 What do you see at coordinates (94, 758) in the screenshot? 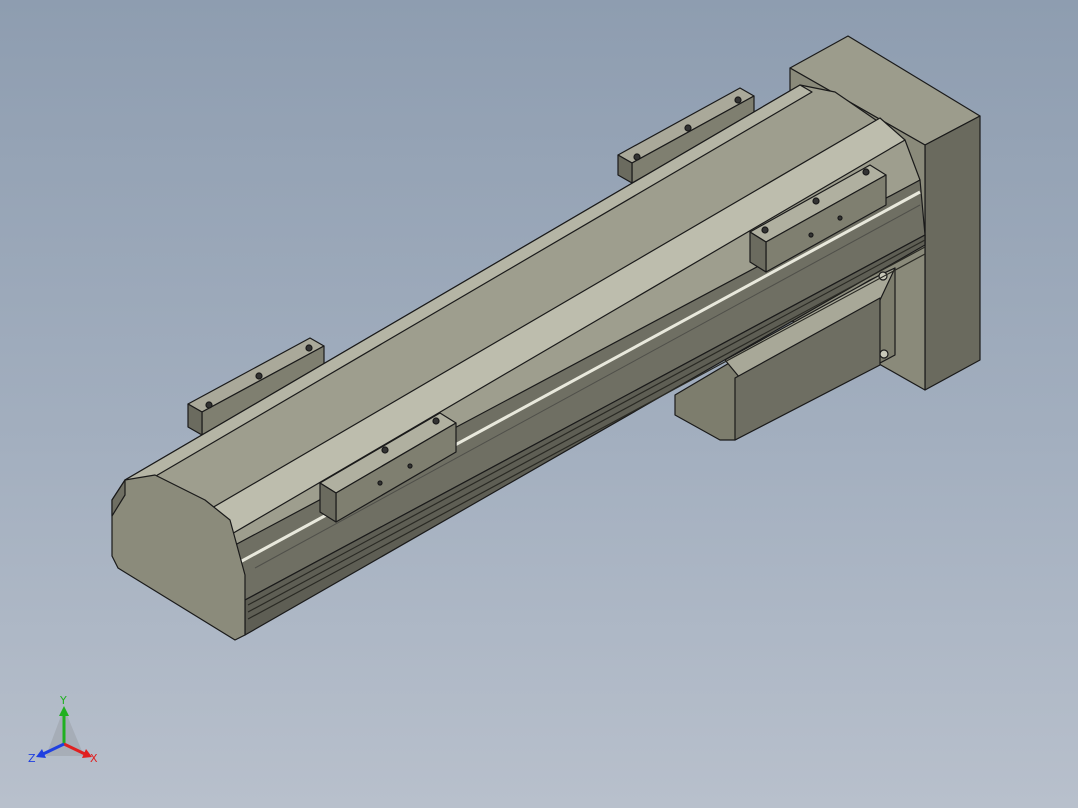
I see `x-axis-label: X` at bounding box center [94, 758].